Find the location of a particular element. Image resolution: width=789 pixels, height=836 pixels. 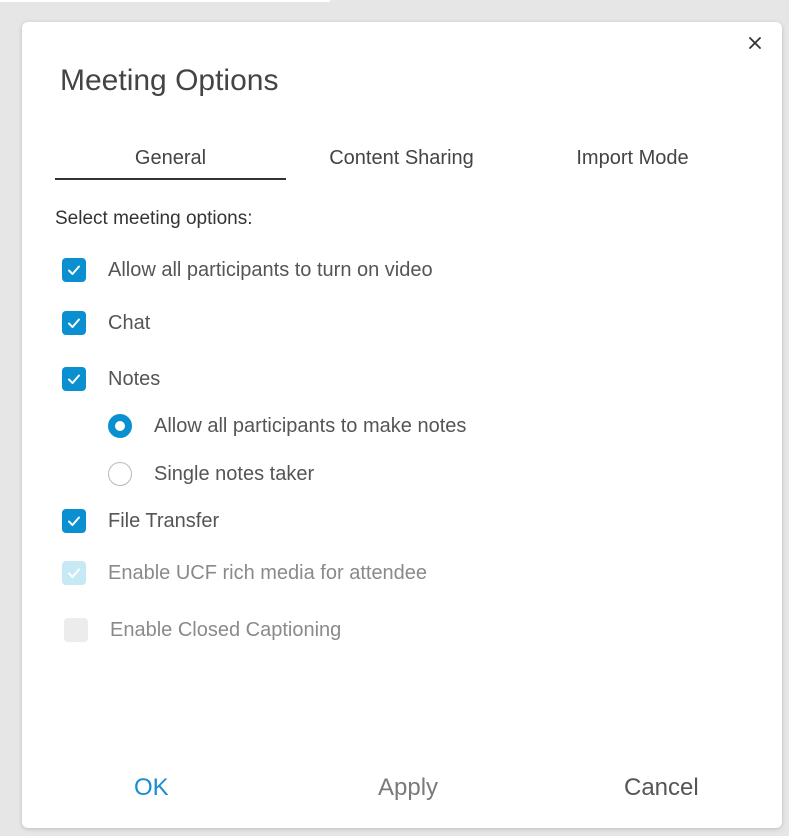

ucf-checkbox is located at coordinates (74, 573).